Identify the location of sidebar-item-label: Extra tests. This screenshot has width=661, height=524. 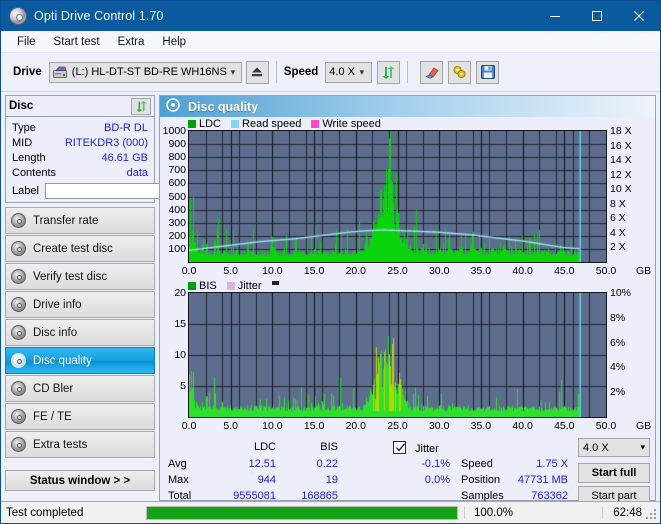
(60, 444).